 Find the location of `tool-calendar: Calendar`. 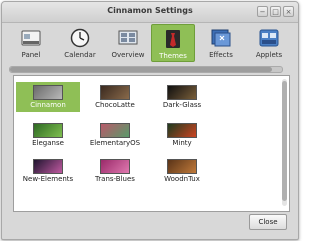

tool-calendar: Calendar is located at coordinates (80, 43).